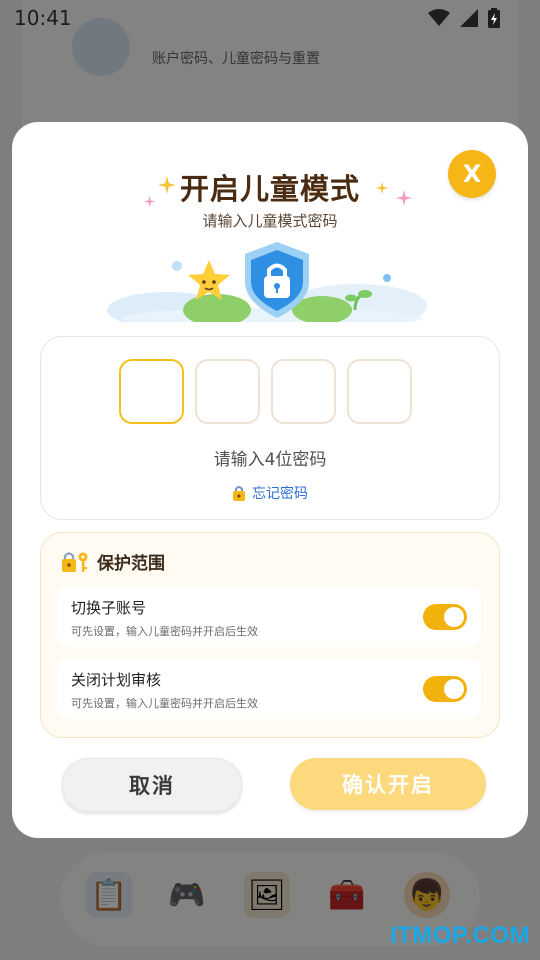  What do you see at coordinates (267, 282) in the screenshot?
I see `shield-lock-illustration` at bounding box center [267, 282].